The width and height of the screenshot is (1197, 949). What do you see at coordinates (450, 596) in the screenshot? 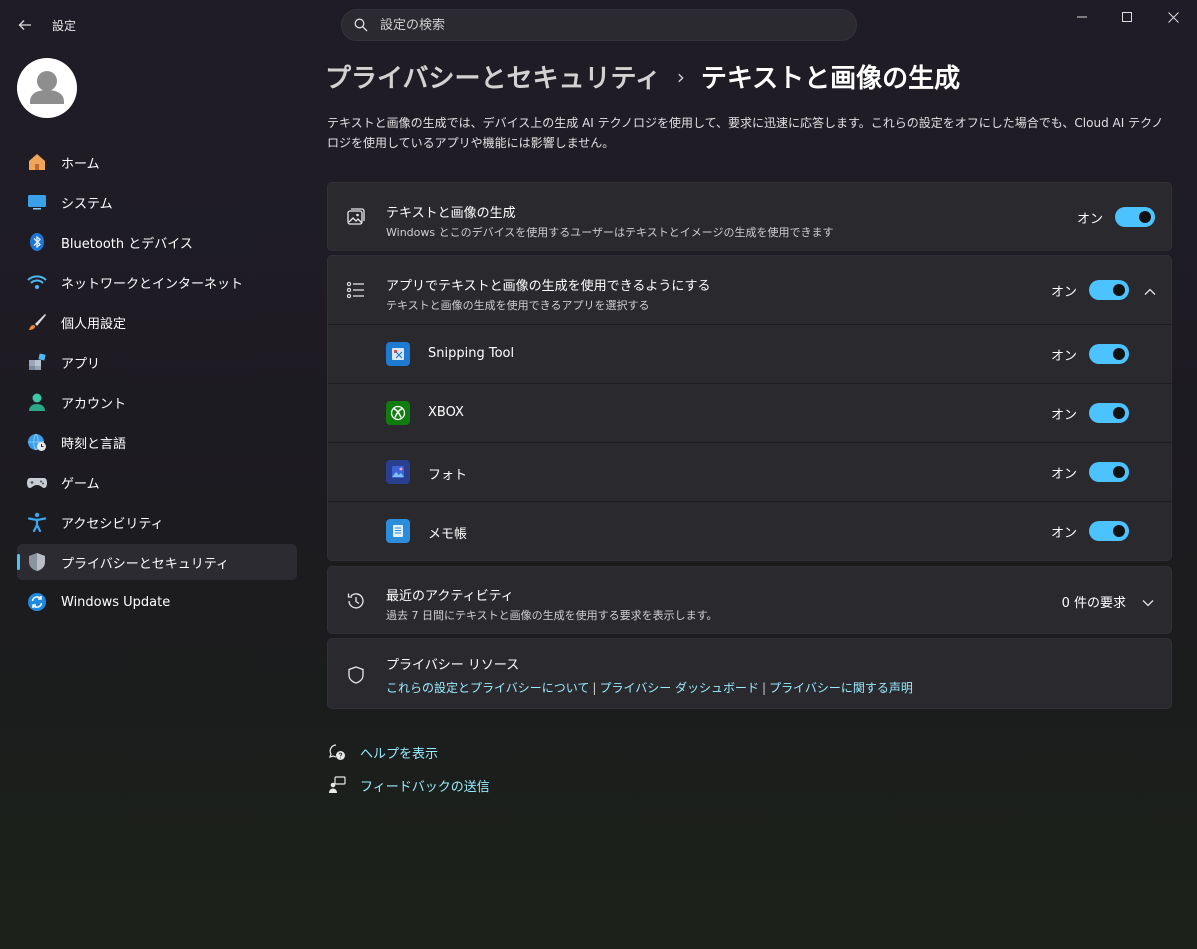
I see `activity-title: 最近のアクティビティ` at bounding box center [450, 596].